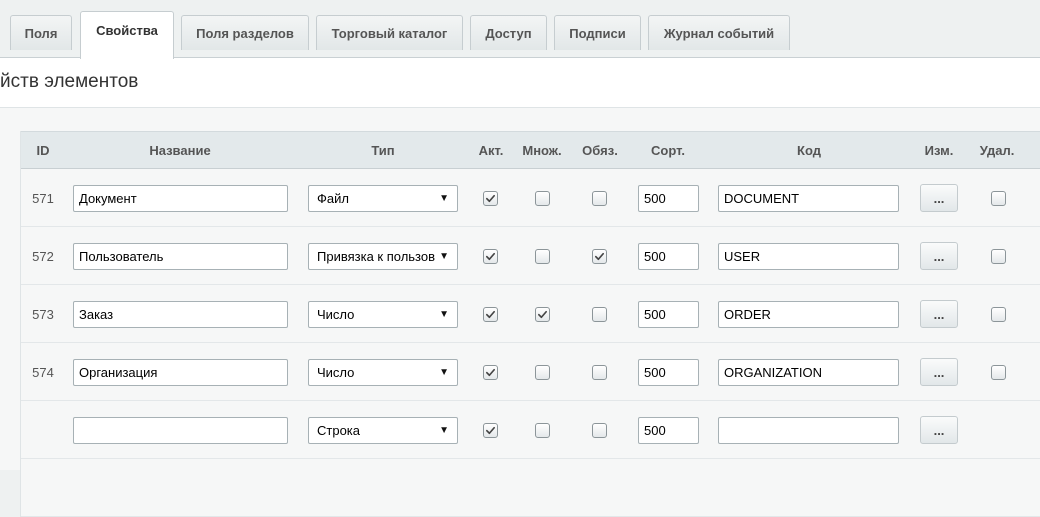  I want to click on tab-trade-catalog: Торговый каталог, so click(389, 32).